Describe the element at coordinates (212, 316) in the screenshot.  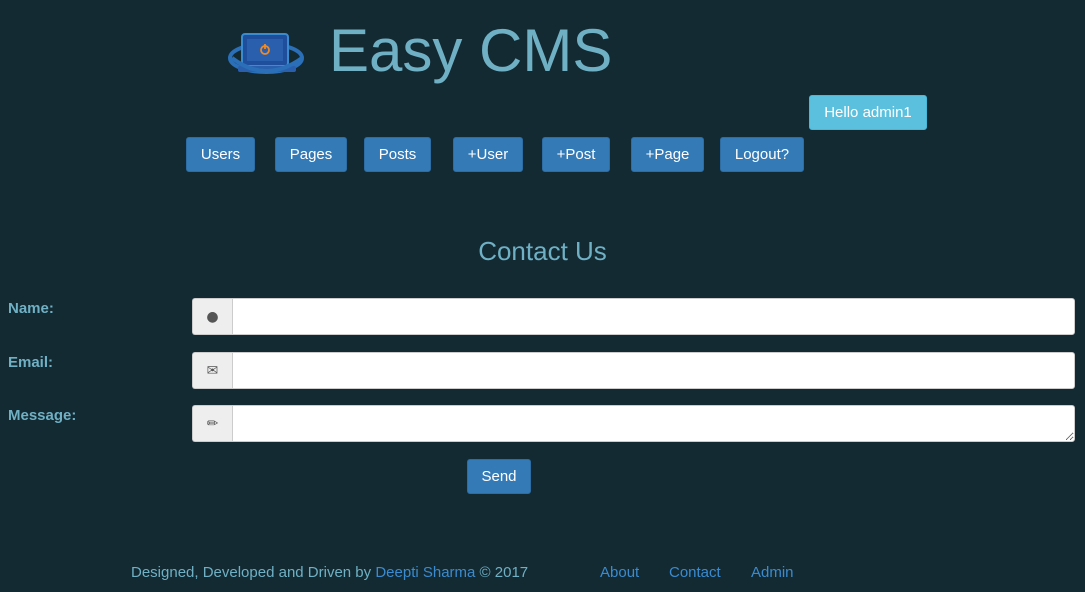
I see `user-icon: ●` at that location.